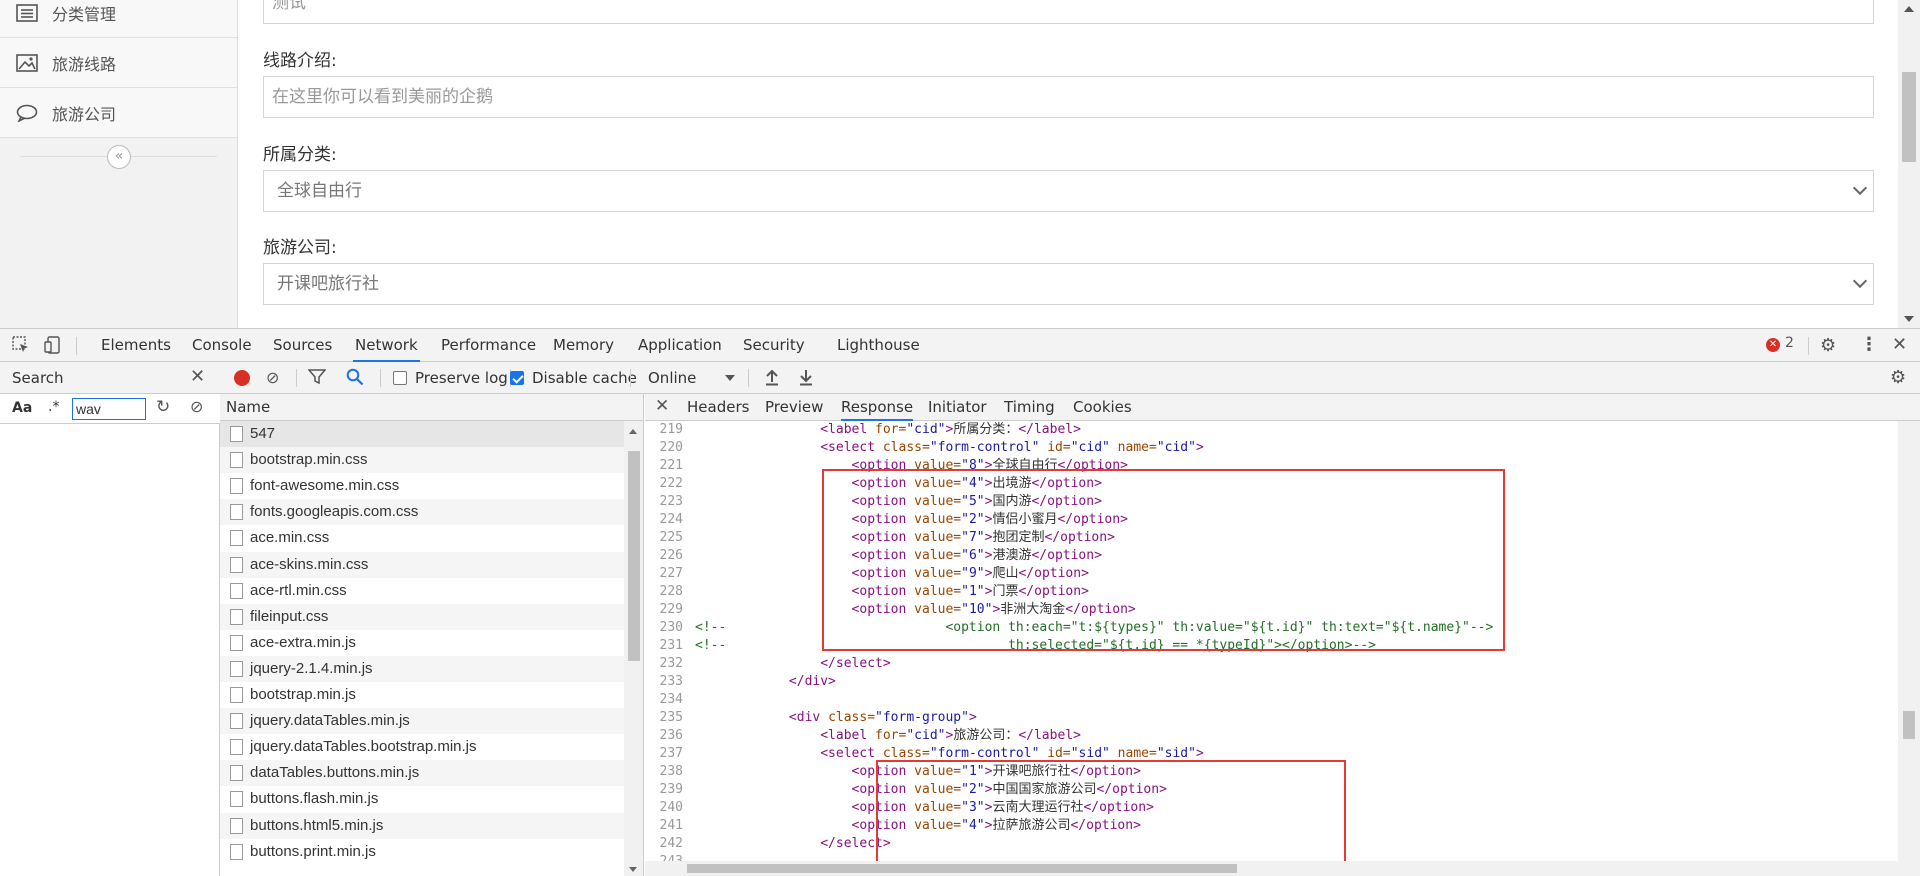  I want to click on request-row: jquery.dataTables.min.js, so click(422, 721).